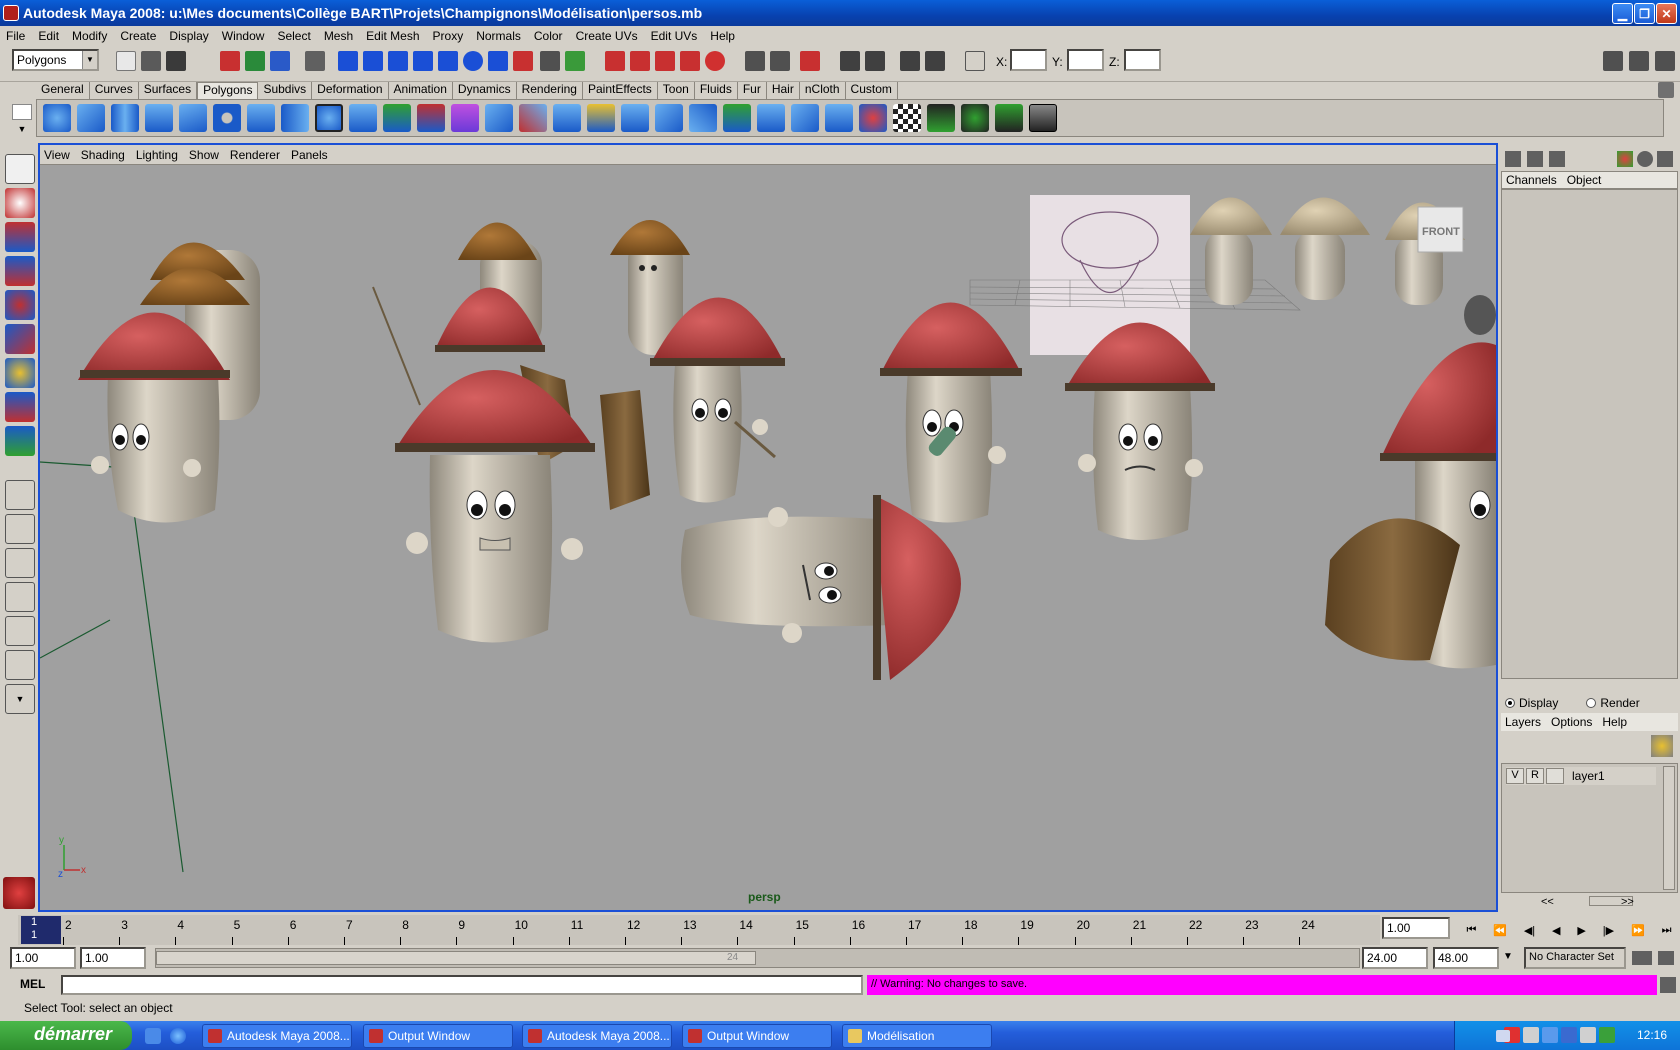 This screenshot has width=1680, height=1050. I want to click on snap-toggle-icon, so click(315, 61).